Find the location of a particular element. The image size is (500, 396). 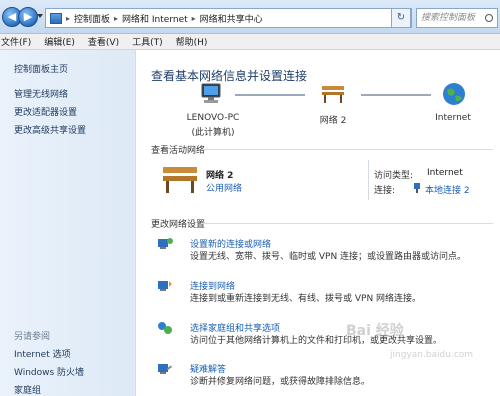

control-panel-icon is located at coordinates (56, 18).